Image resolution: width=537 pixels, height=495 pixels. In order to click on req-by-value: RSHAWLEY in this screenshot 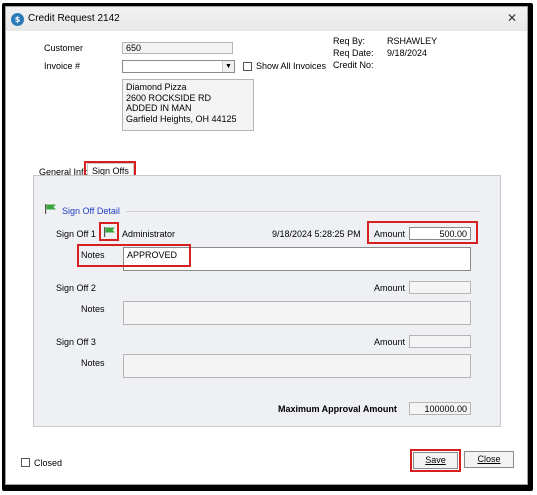, I will do `click(412, 41)`.